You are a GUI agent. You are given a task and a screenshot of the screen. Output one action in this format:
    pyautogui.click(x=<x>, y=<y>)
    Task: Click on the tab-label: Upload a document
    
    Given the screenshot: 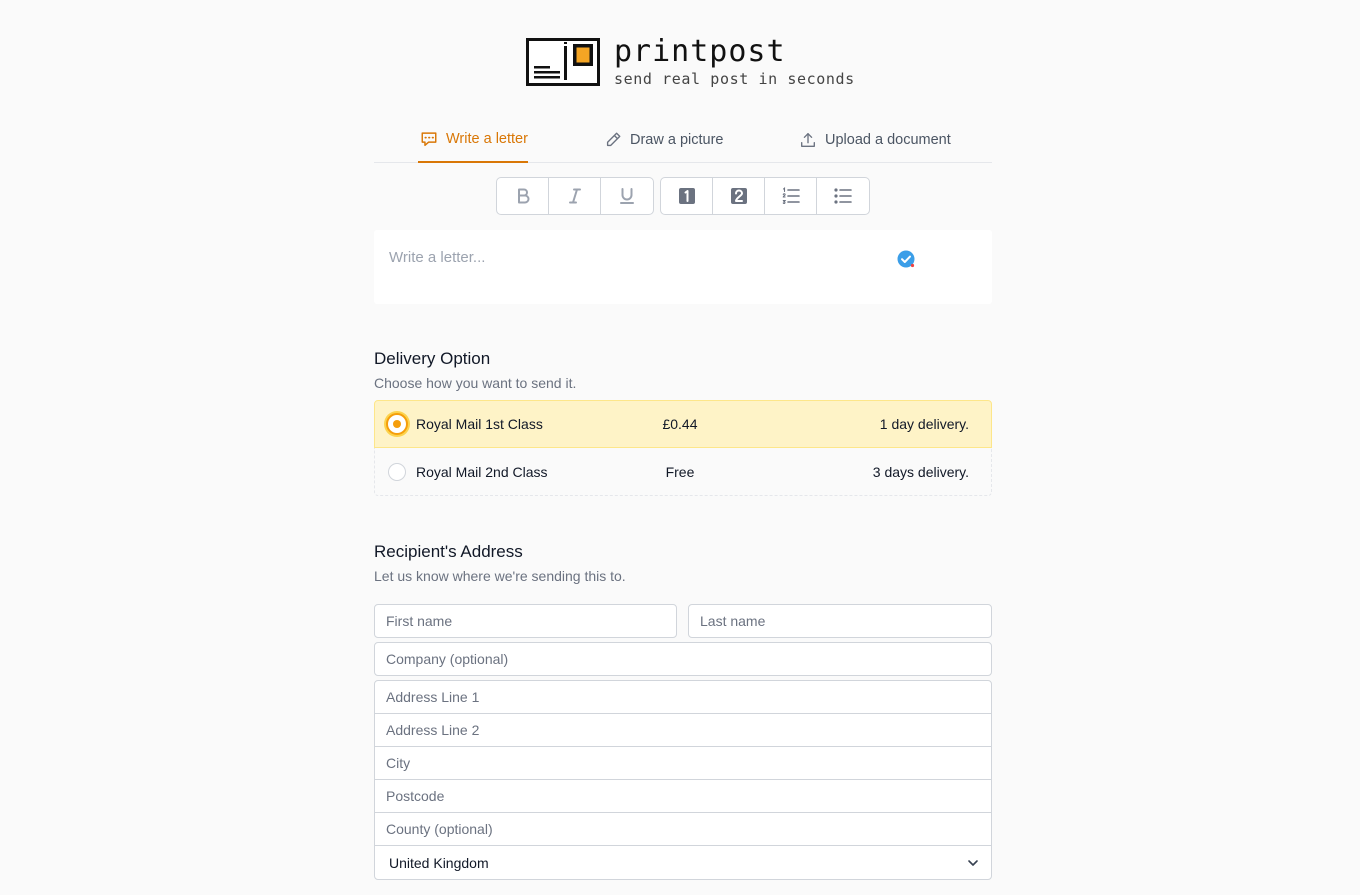 What is the action you would take?
    pyautogui.click(x=888, y=139)
    